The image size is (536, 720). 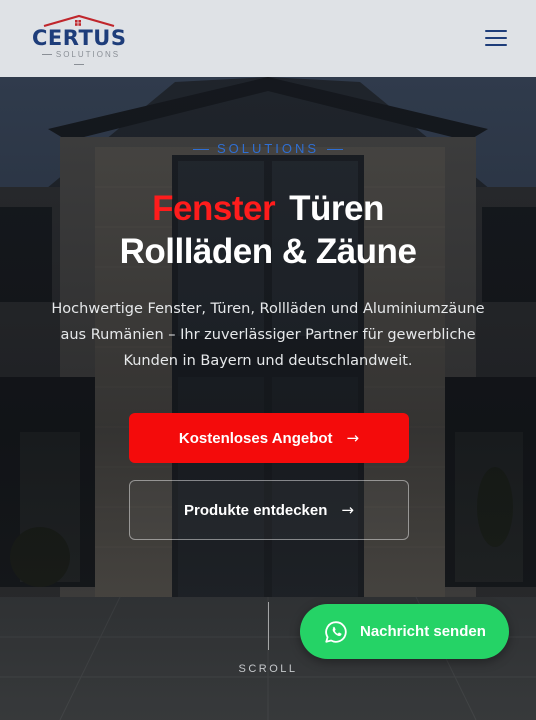 What do you see at coordinates (336, 208) in the screenshot?
I see `headline-rest: Türen` at bounding box center [336, 208].